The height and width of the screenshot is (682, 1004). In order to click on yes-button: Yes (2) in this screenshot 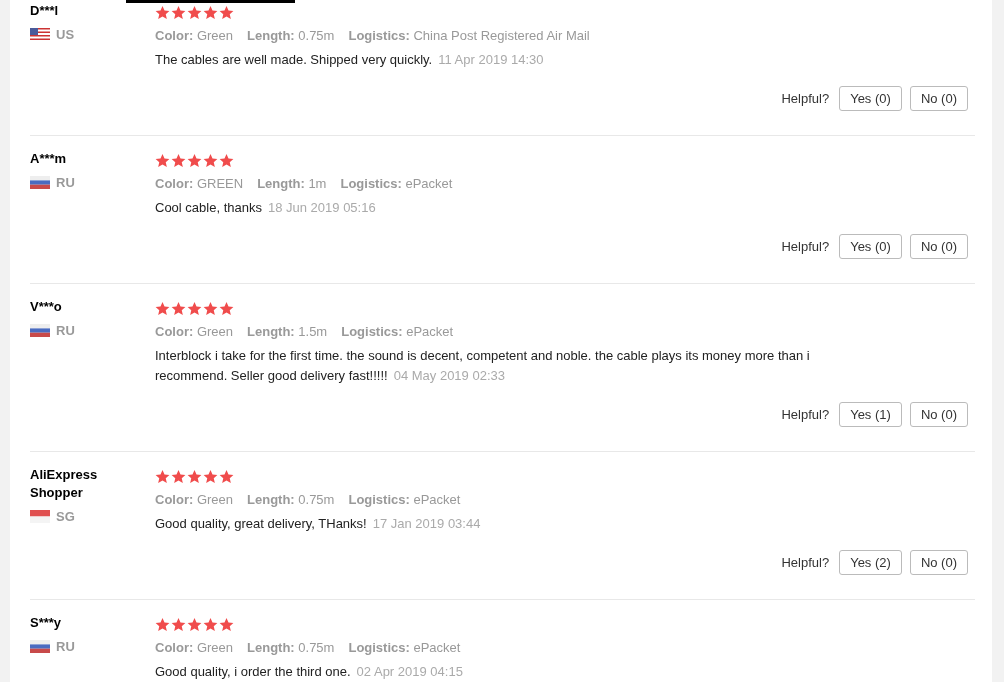, I will do `click(870, 562)`.